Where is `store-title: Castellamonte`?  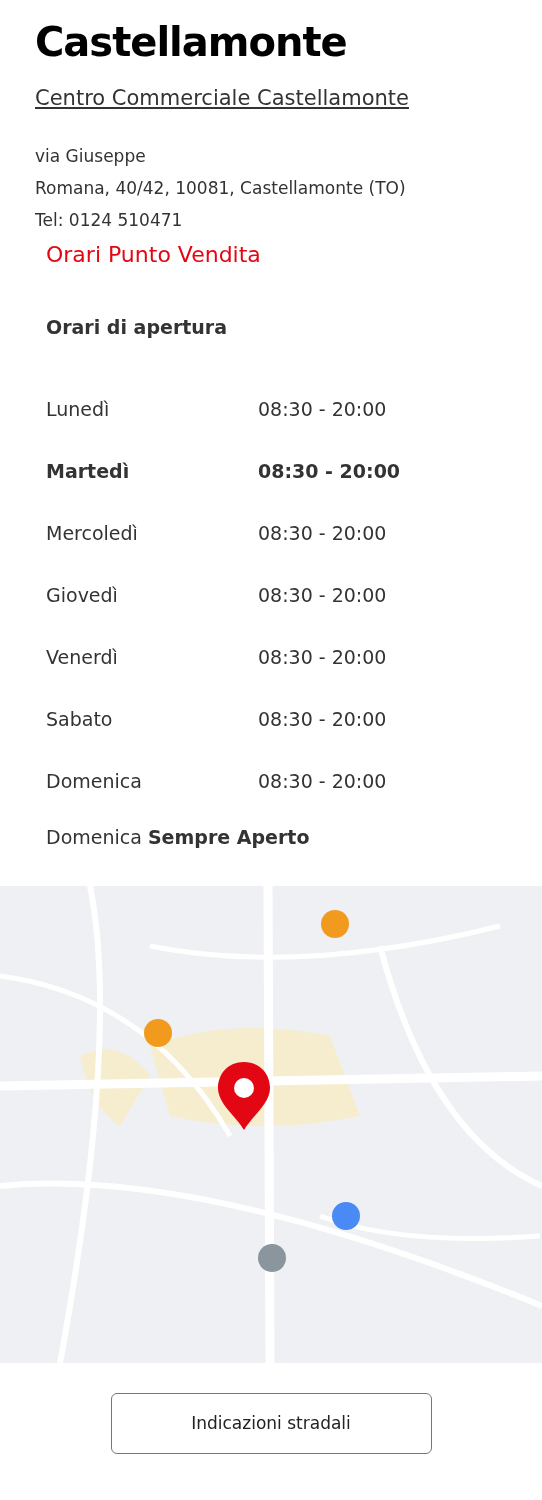 store-title: Castellamonte is located at coordinates (191, 42).